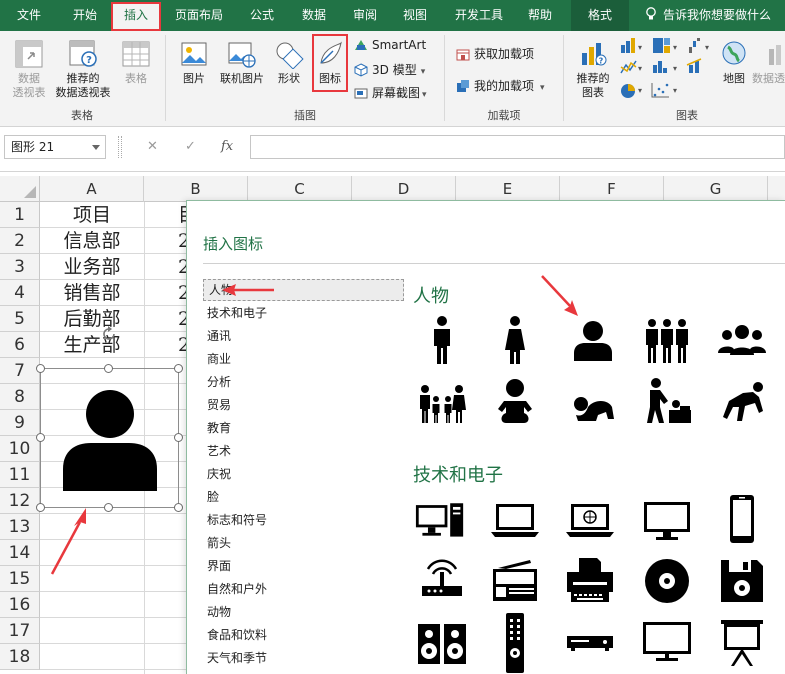  What do you see at coordinates (389, 69) in the screenshot?
I see `3d-model-button: 3D 模型 ▾` at bounding box center [389, 69].